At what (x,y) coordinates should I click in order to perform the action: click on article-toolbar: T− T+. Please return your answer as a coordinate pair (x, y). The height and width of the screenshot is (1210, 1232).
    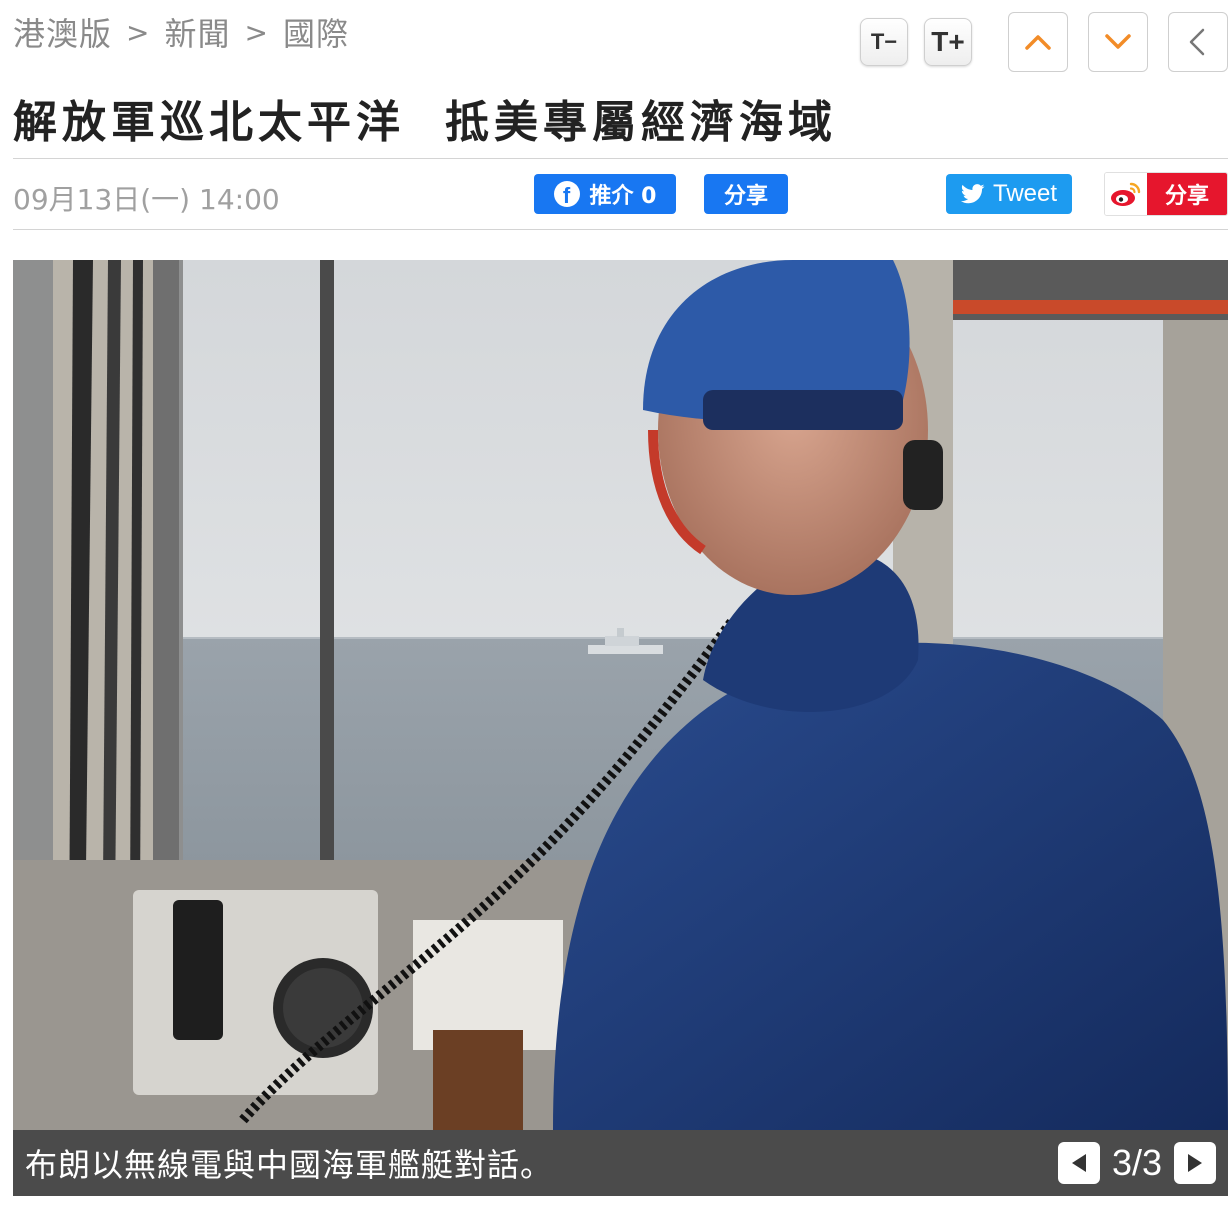
    Looking at the image, I should click on (1044, 42).